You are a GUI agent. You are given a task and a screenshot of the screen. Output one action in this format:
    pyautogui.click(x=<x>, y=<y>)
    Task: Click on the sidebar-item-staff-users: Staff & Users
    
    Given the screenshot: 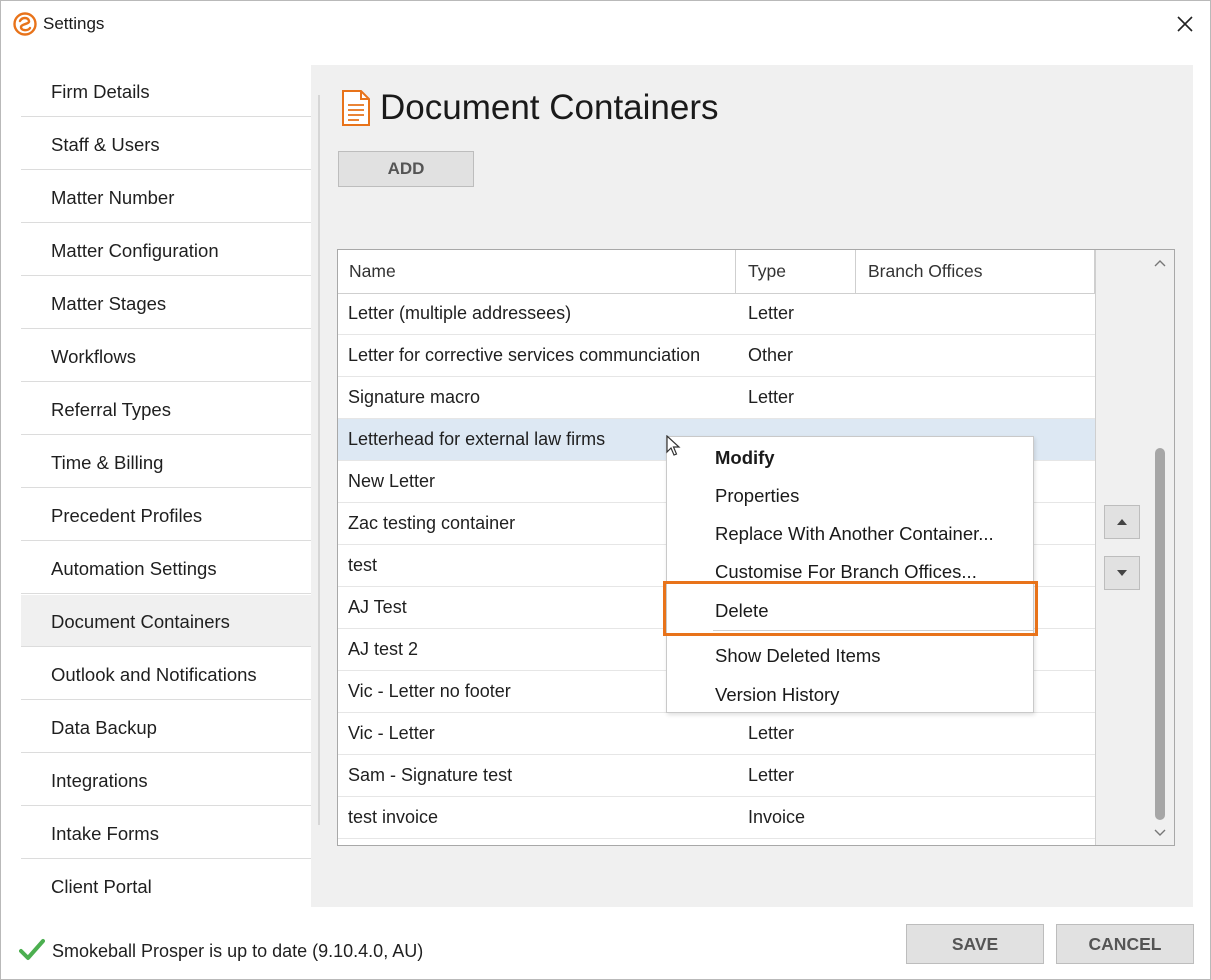 What is the action you would take?
    pyautogui.click(x=166, y=144)
    